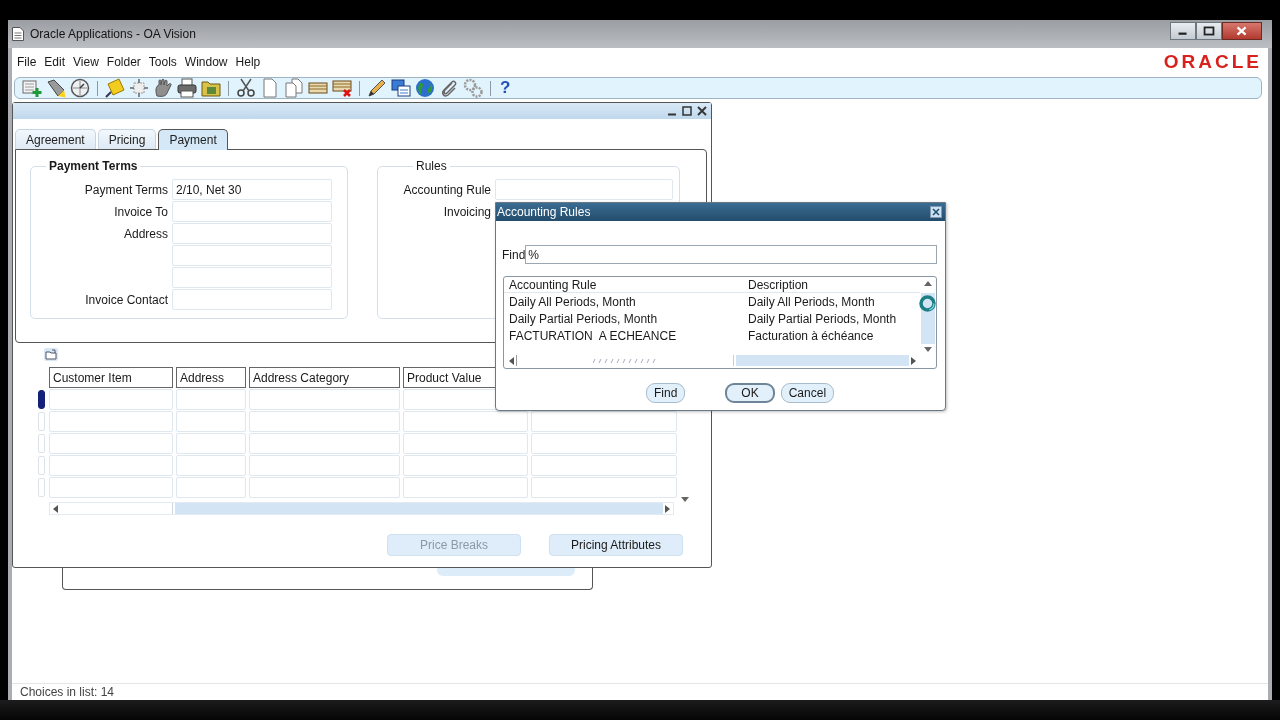  I want to click on record-indicator, so click(41, 399).